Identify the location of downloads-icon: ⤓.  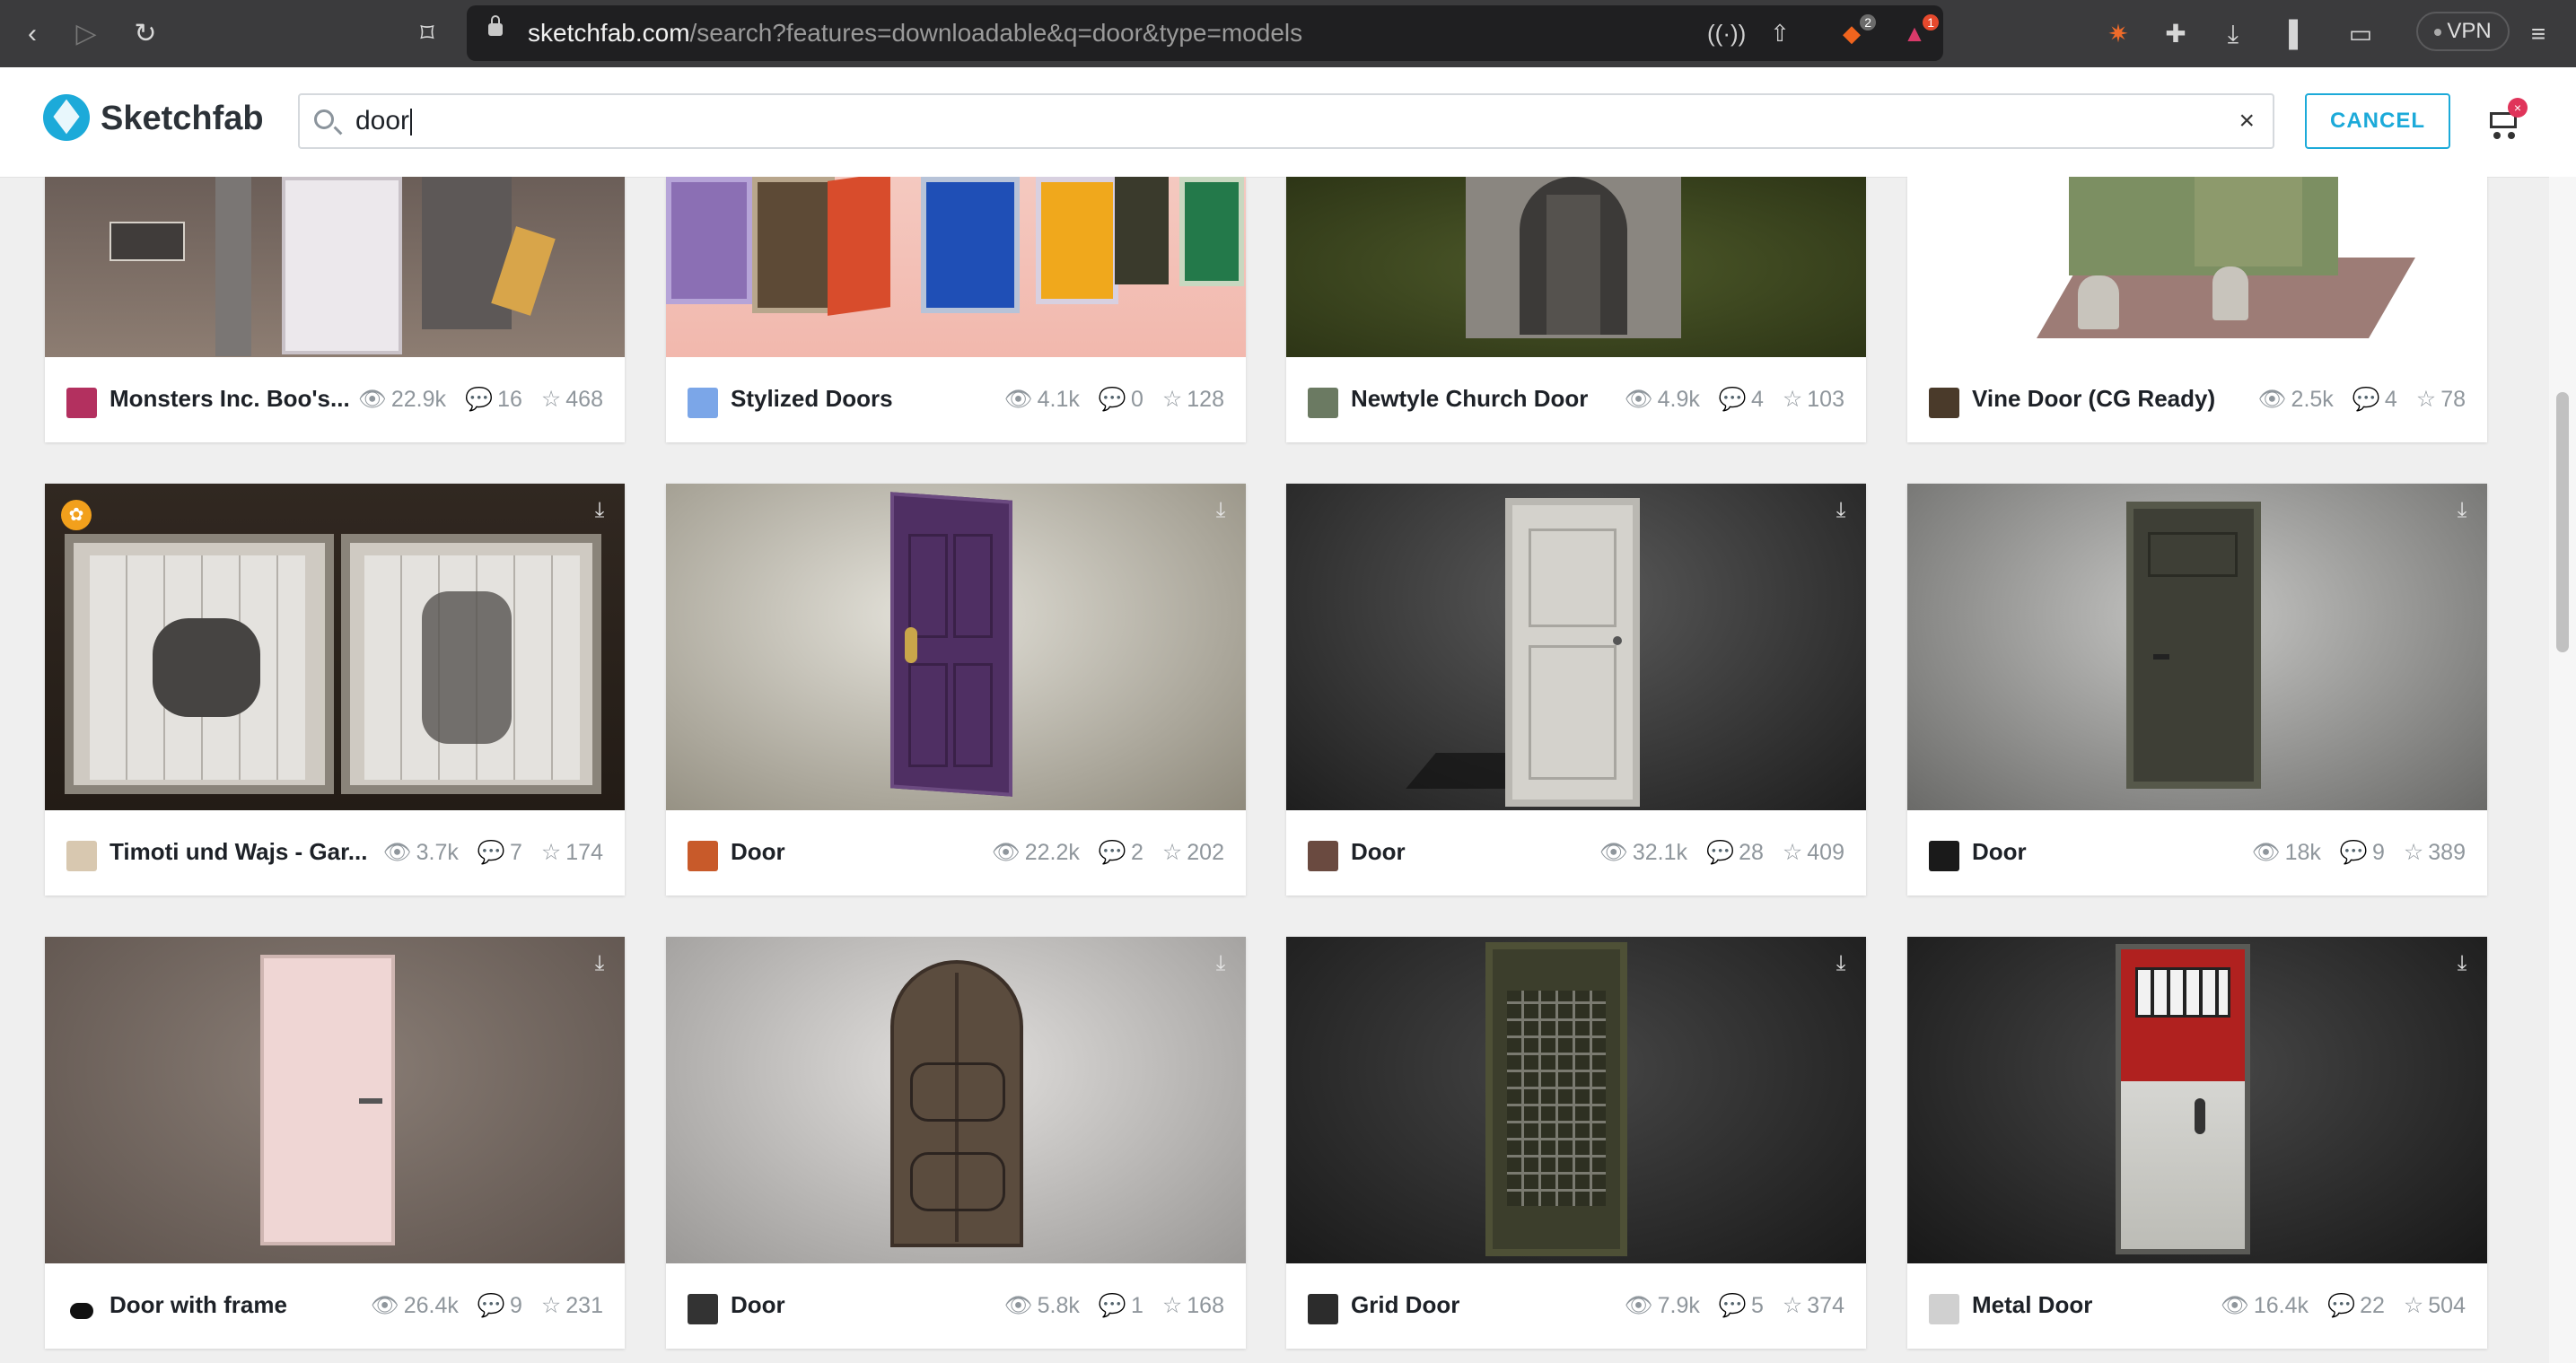
(2233, 34).